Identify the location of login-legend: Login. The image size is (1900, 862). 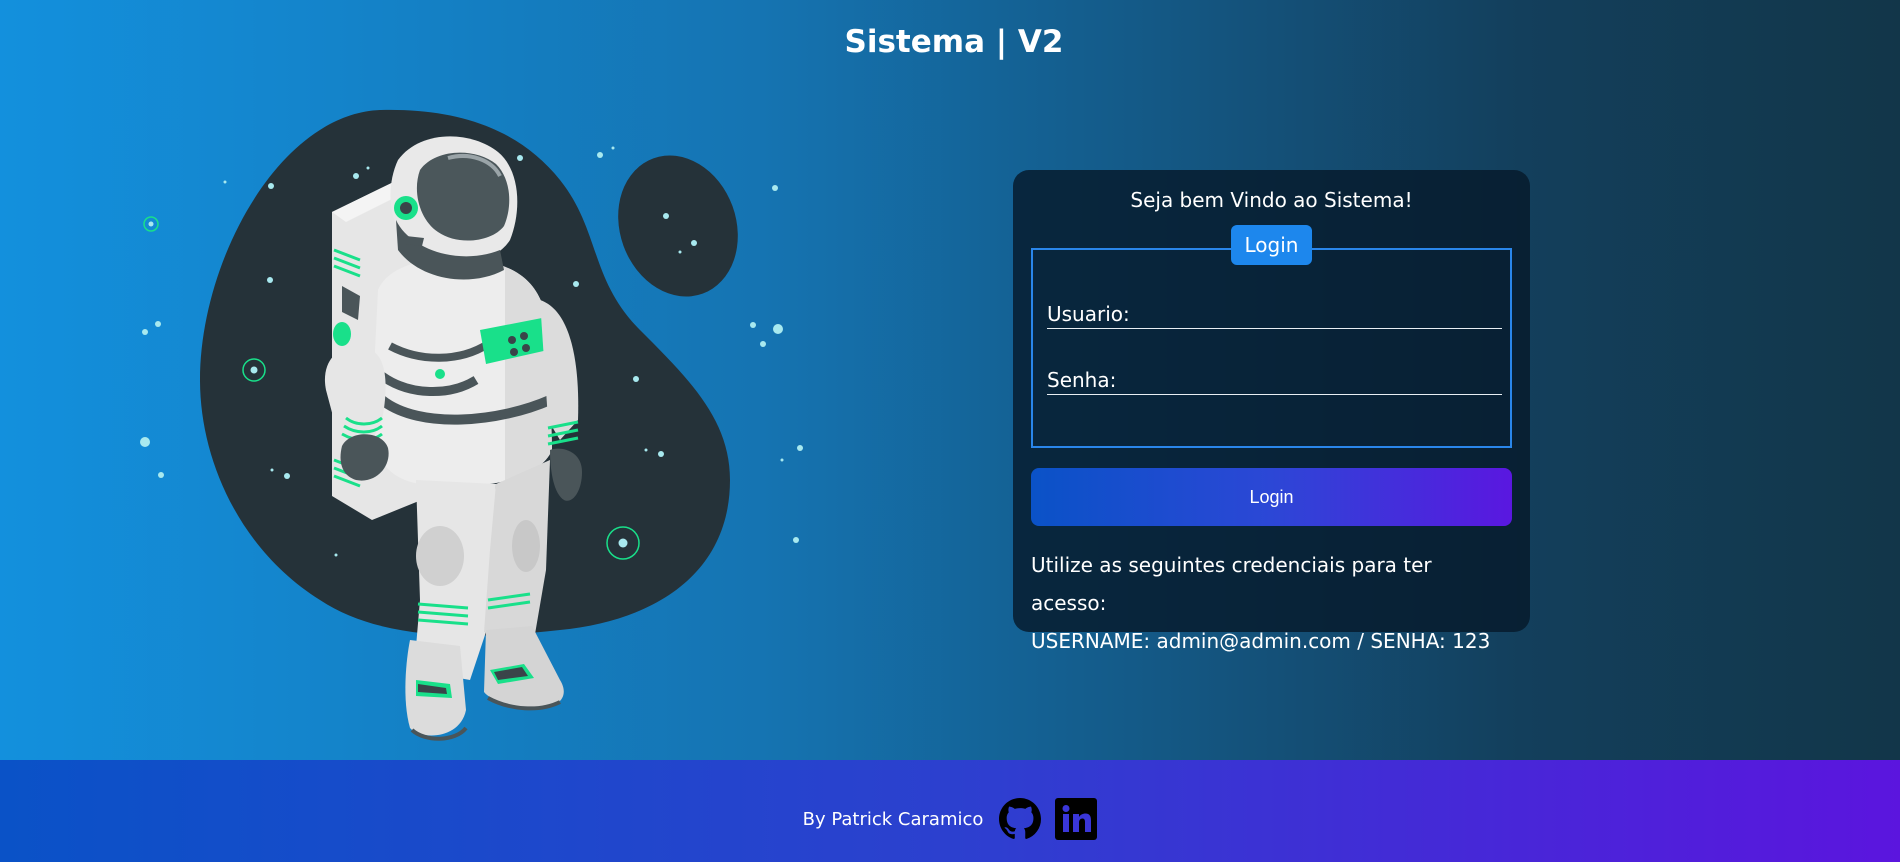
(1271, 245).